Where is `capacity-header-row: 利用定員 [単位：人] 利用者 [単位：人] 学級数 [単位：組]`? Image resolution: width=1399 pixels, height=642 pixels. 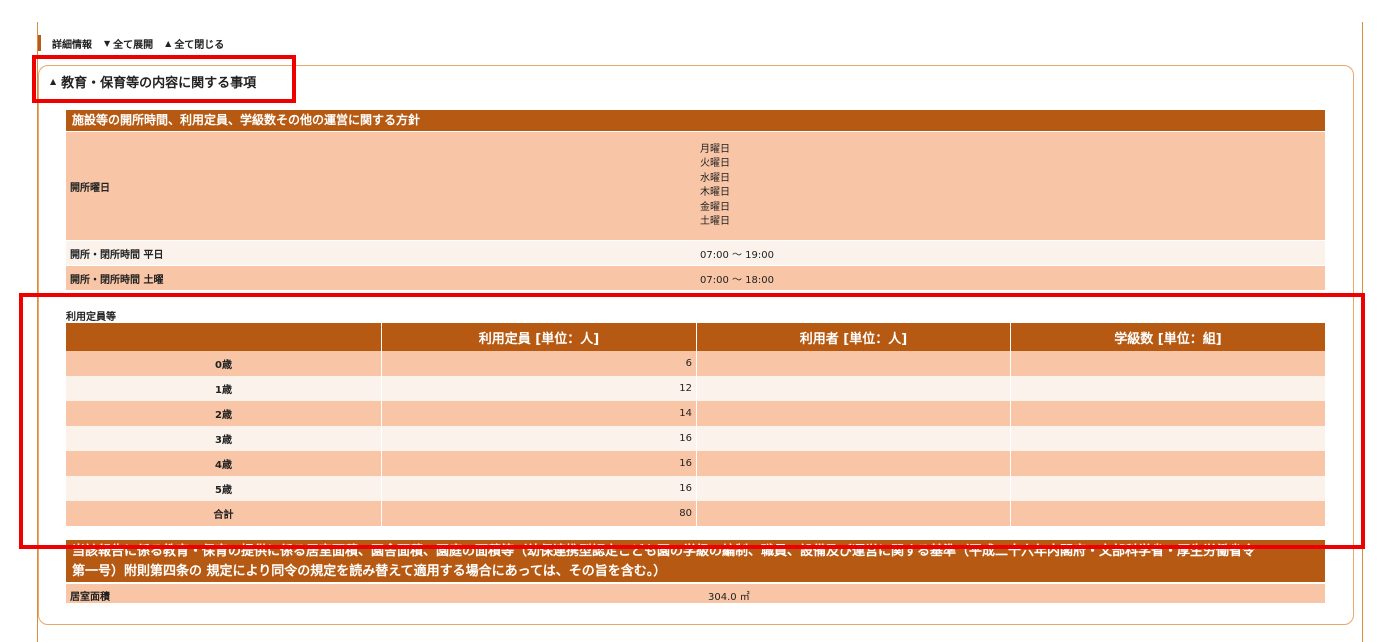
capacity-header-row: 利用定員 [単位：人] 利用者 [単位：人] 学級数 [単位：組] is located at coordinates (695, 337).